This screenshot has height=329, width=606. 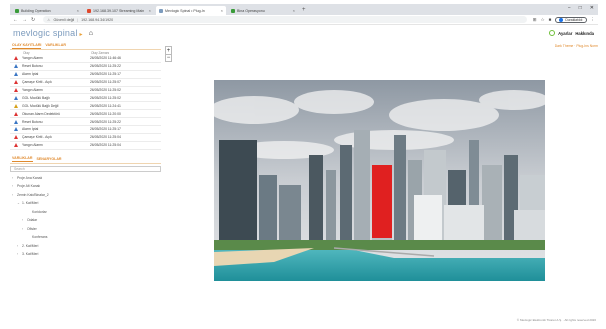 I want to click on event-time: 26/05/2020 11:25:17, so click(x=105, y=129).